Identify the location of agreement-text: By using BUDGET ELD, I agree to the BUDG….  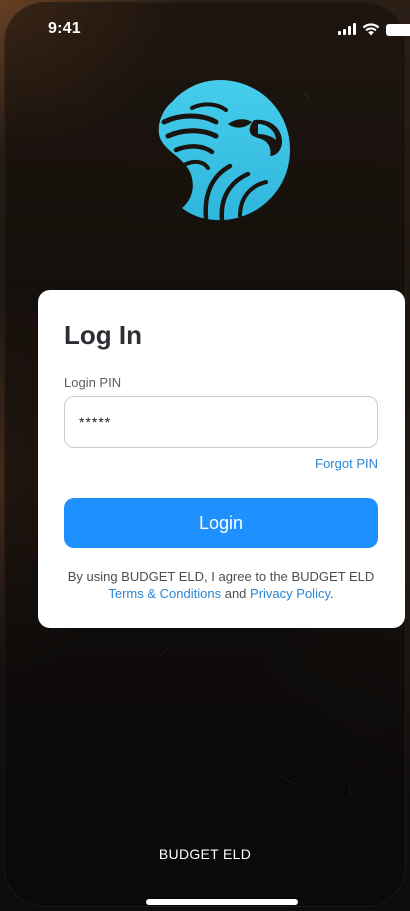
(221, 585).